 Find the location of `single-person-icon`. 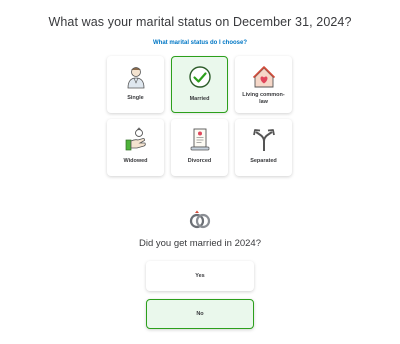

single-person-icon is located at coordinates (135, 78).